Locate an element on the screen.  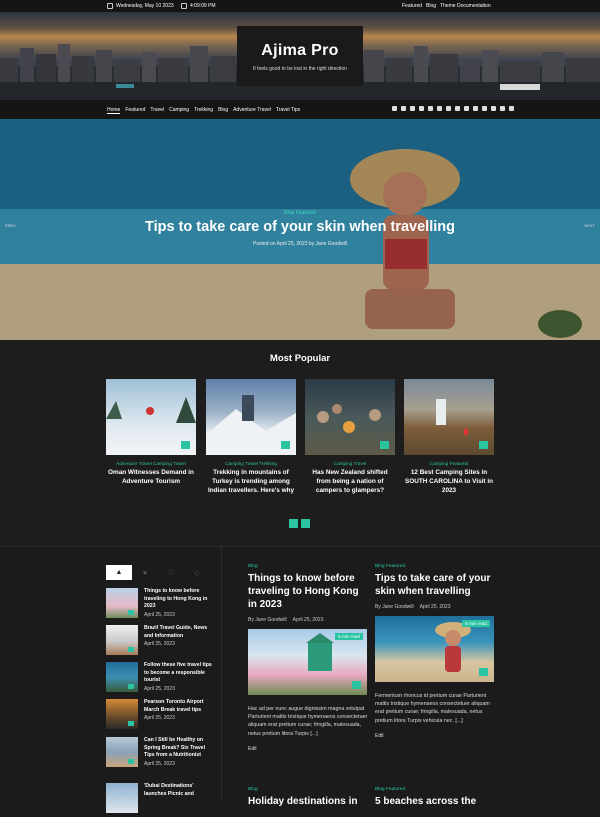
shuffle-icon is located at coordinates (493, 108).